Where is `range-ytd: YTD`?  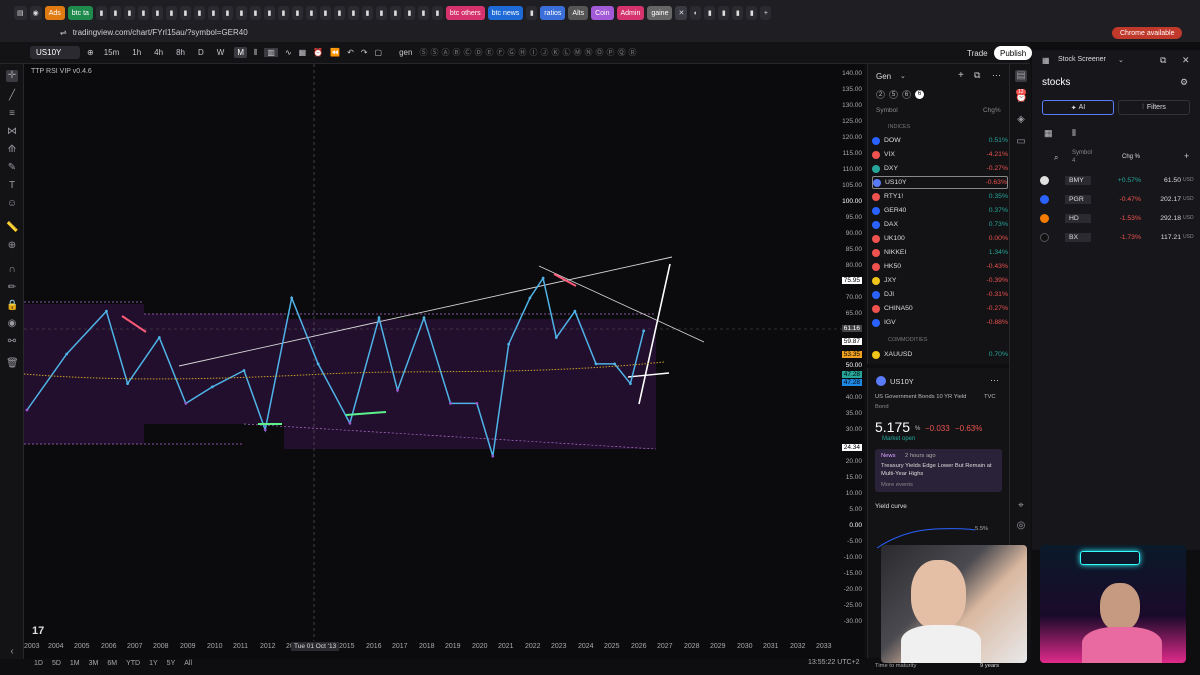
range-ytd: YTD is located at coordinates (133, 663).